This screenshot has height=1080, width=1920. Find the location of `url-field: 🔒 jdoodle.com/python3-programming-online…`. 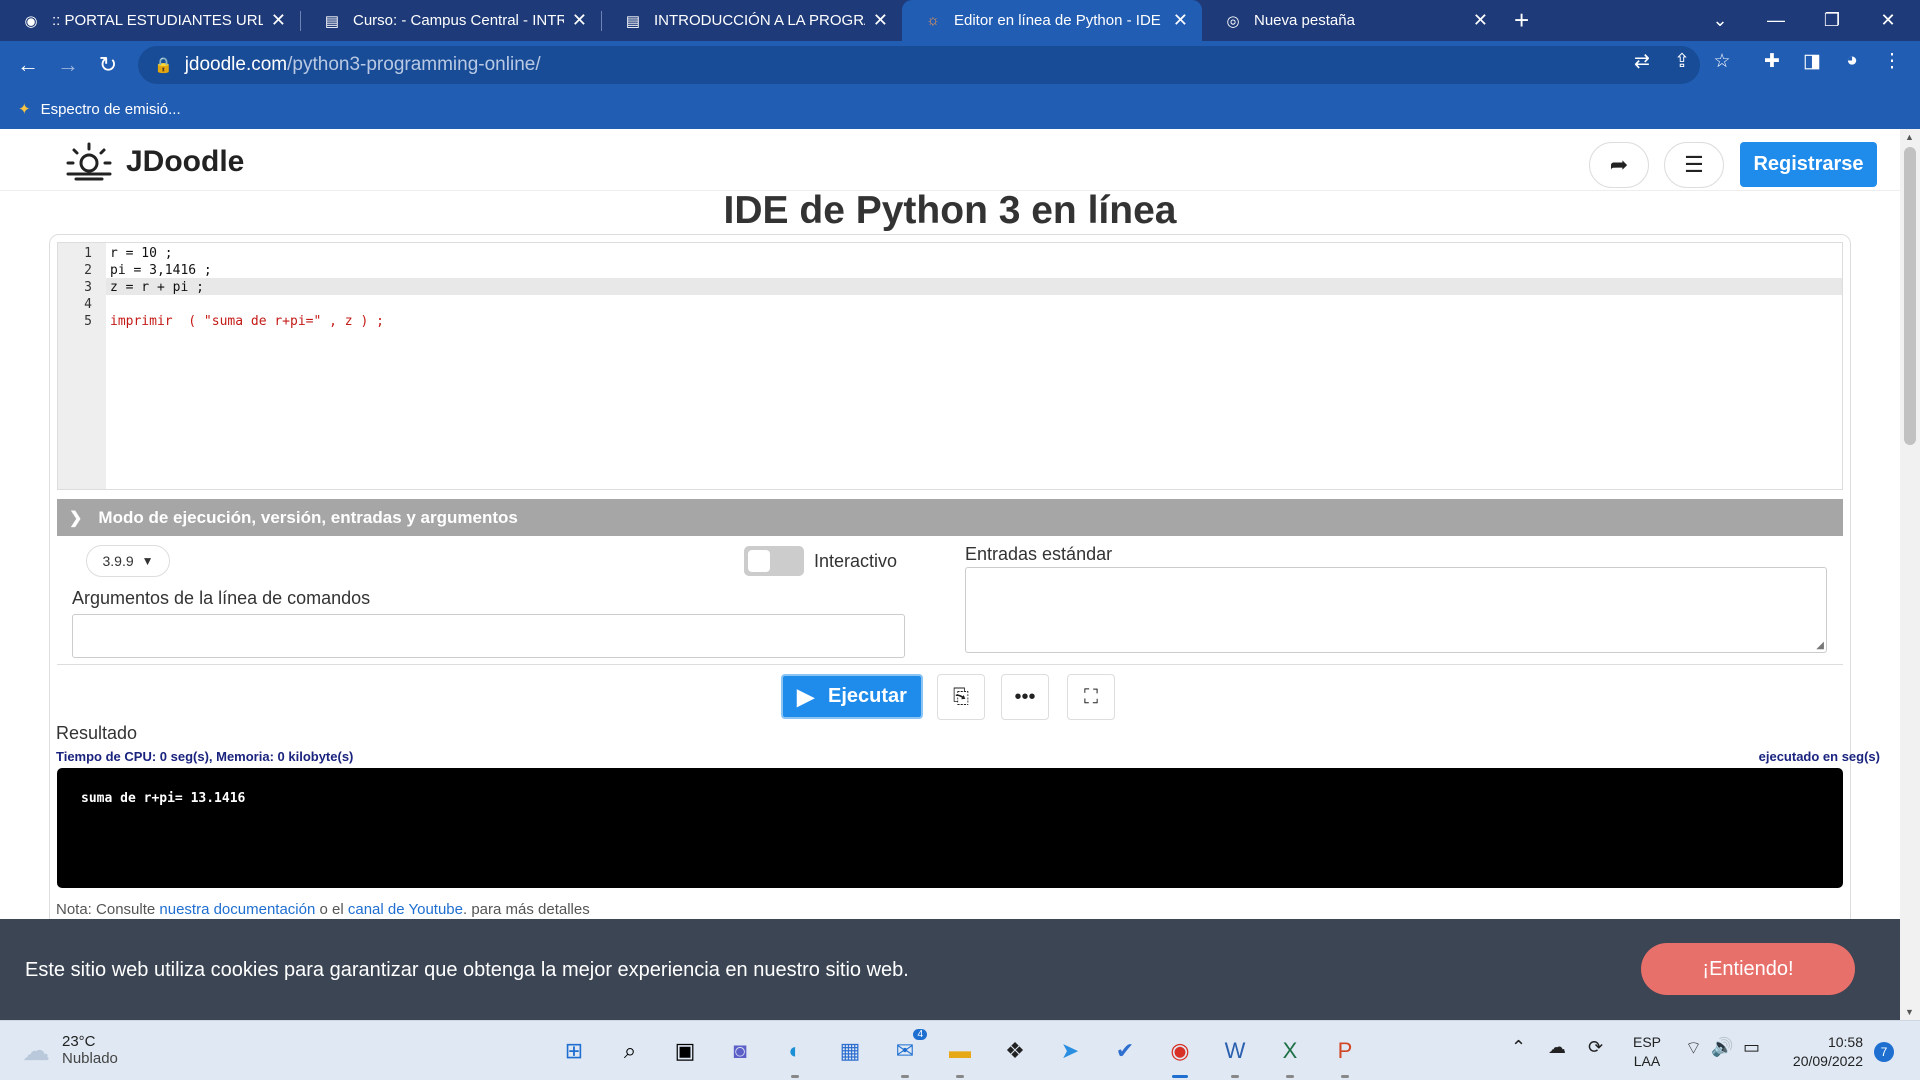

url-field: 🔒 jdoodle.com/python3-programming-online… is located at coordinates (919, 65).